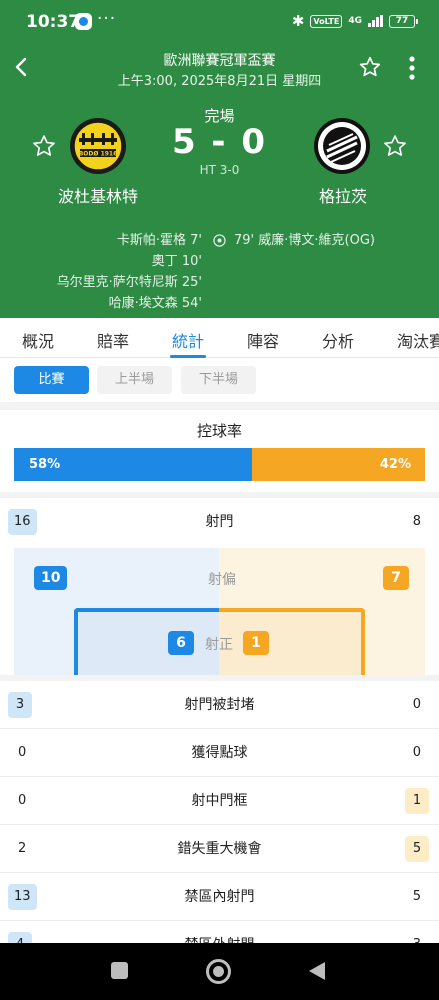  Describe the element at coordinates (219, 170) in the screenshot. I see `half-time-score: HT 3-0` at that location.